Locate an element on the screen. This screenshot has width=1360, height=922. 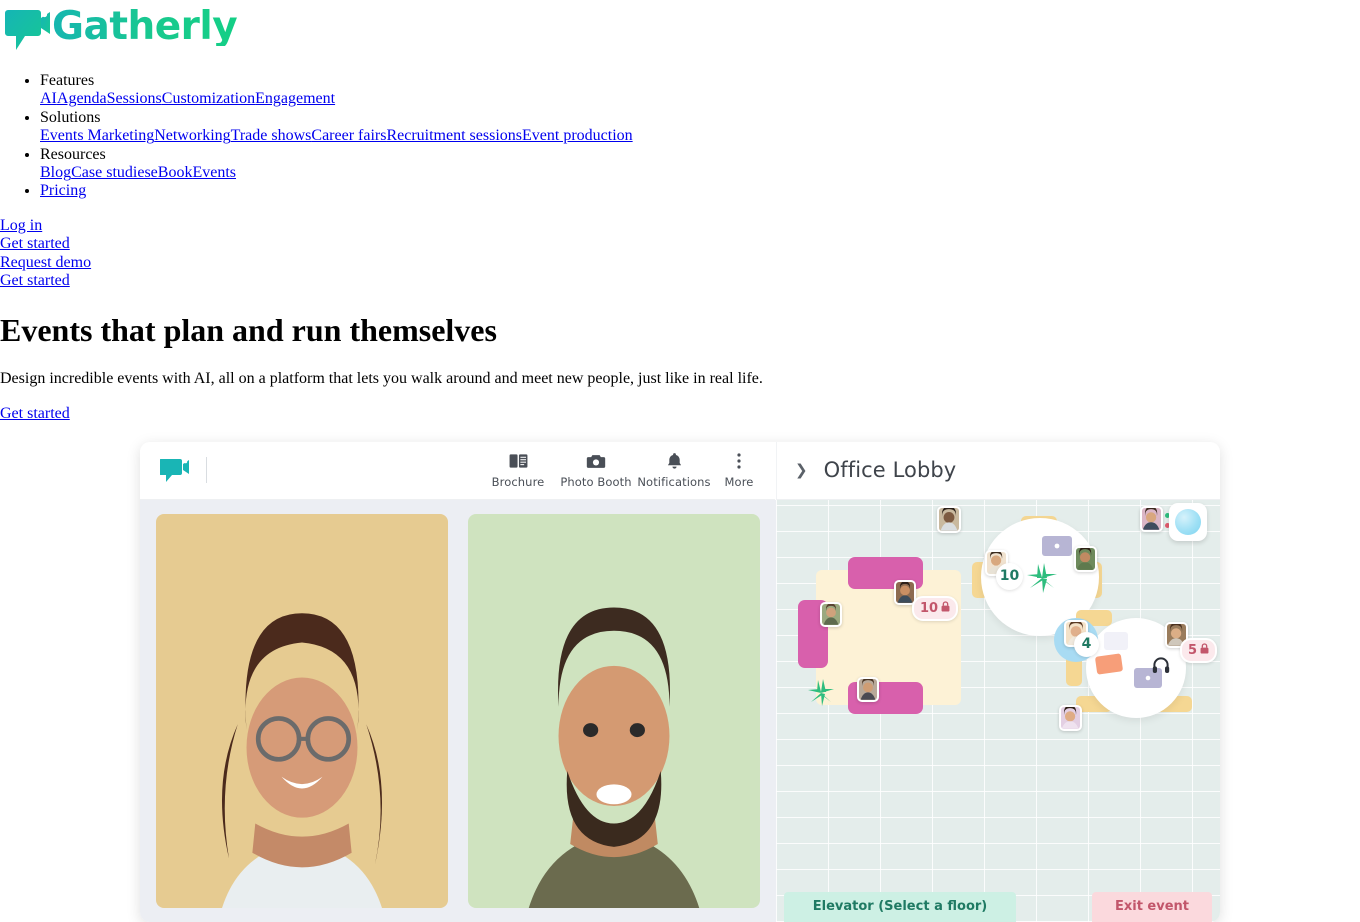
screen-share-inner is located at coordinates (1188, 521).